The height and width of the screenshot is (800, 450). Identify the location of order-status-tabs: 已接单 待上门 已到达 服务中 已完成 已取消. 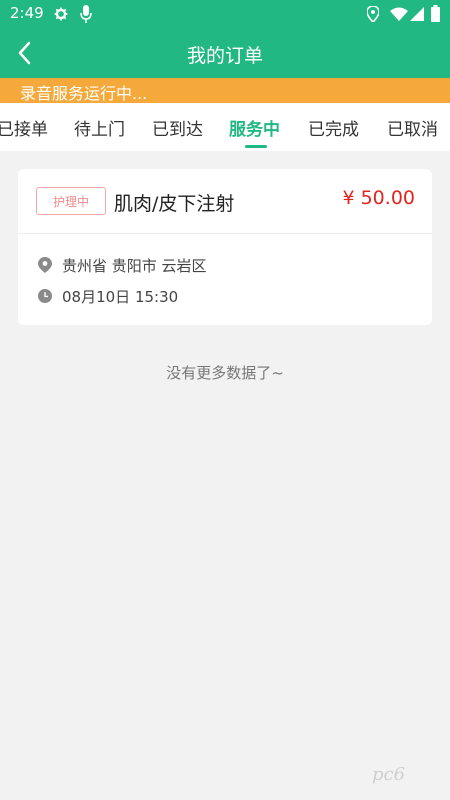
(225, 127).